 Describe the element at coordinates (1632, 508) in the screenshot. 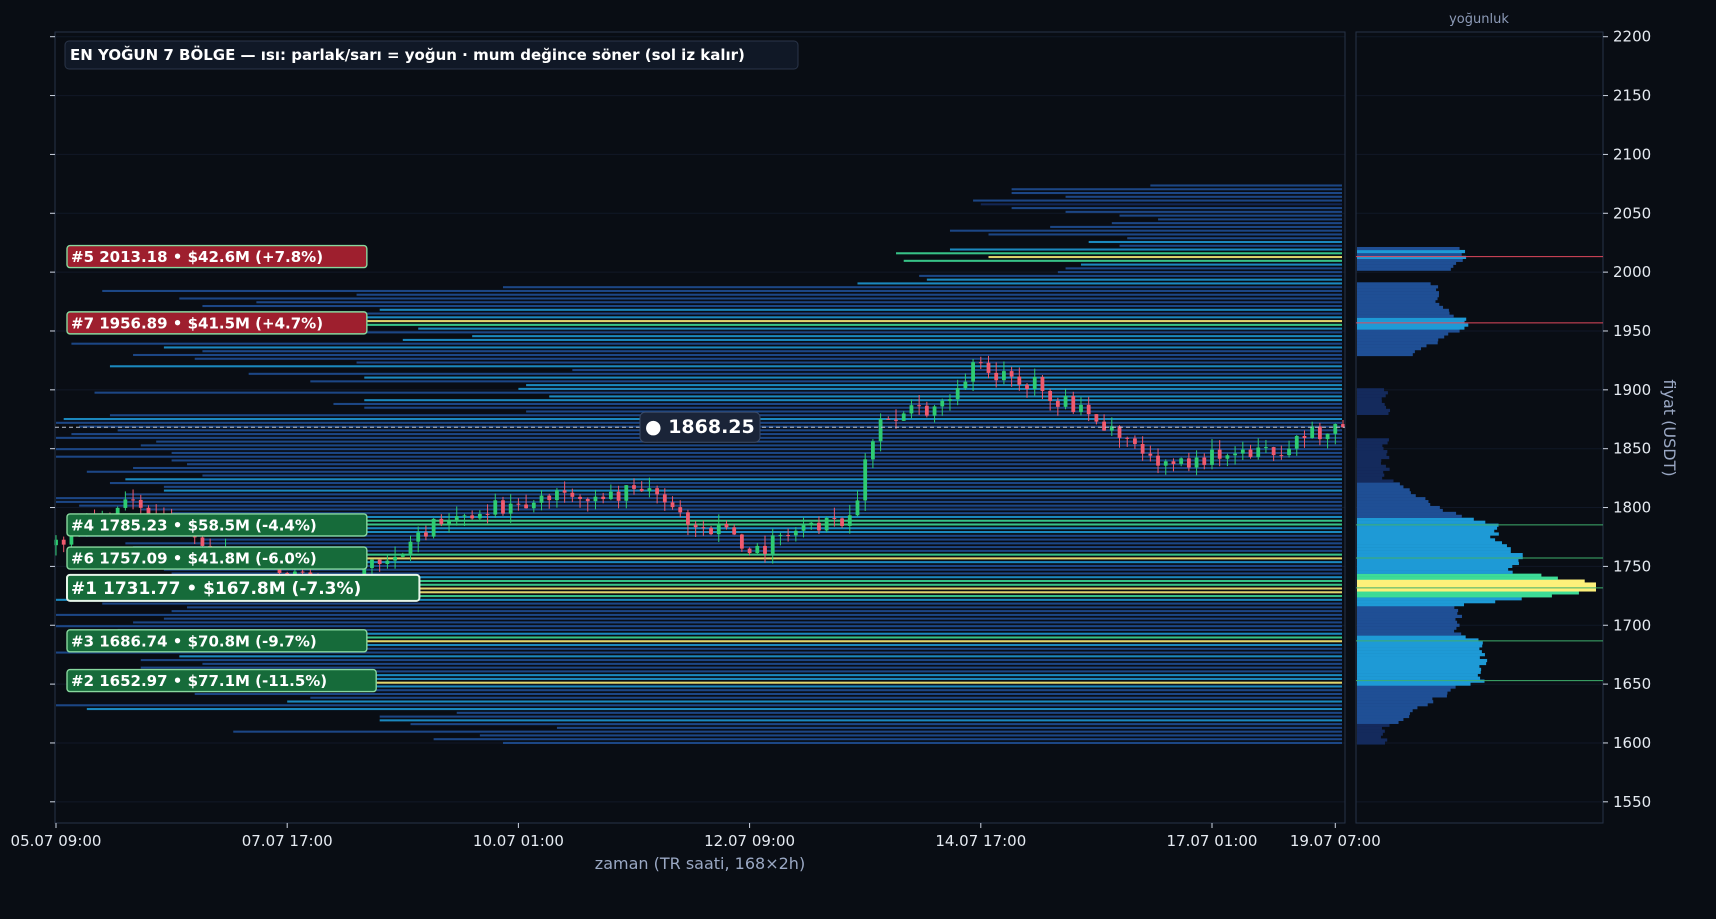

I see `y-tick-label: 1800` at that location.